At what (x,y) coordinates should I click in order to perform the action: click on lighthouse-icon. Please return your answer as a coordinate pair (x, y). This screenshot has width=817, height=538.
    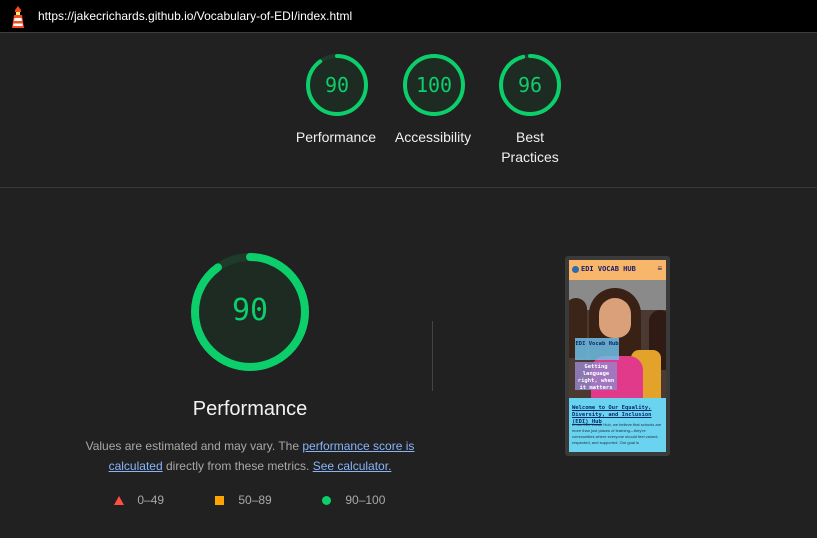
    Looking at the image, I should click on (18, 17).